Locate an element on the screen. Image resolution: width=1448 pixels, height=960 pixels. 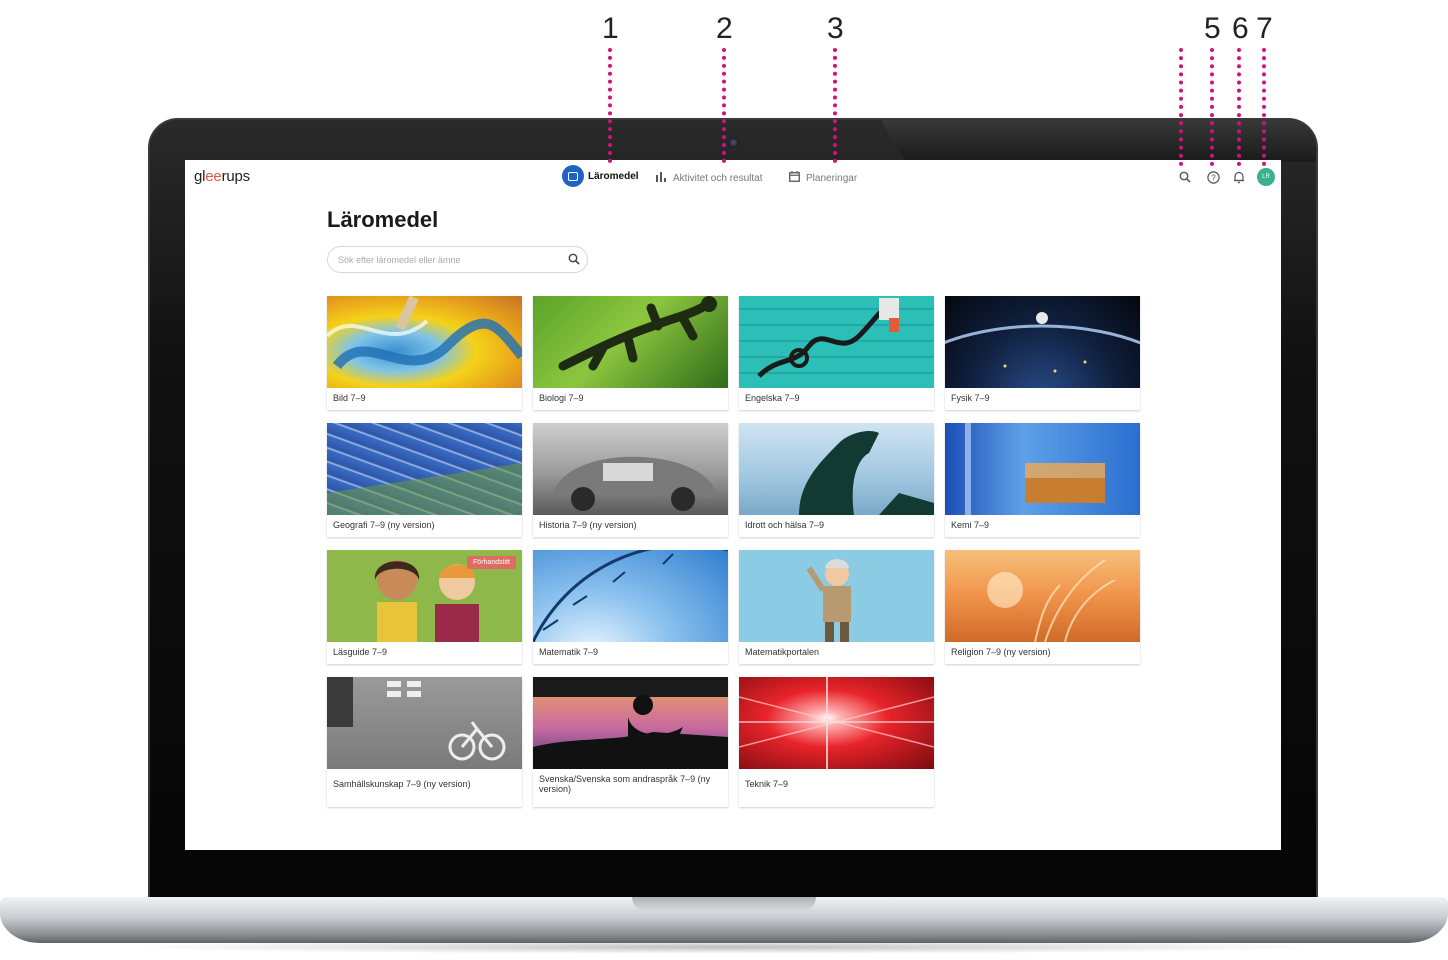
page-title: Läromedel is located at coordinates (383, 219).